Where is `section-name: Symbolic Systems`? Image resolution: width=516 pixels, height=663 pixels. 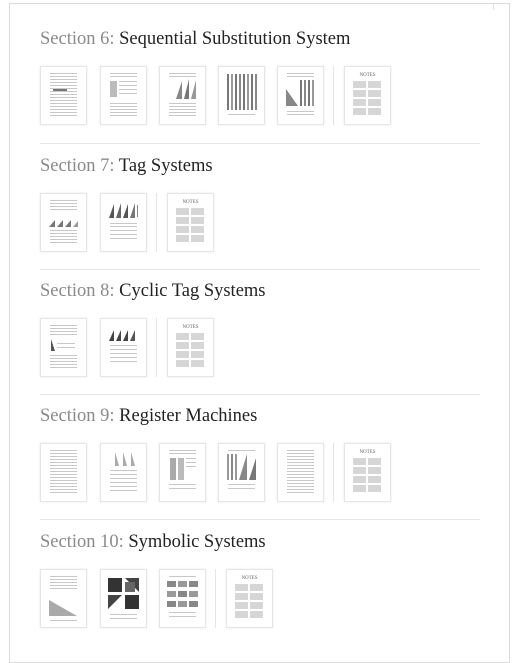
section-name: Symbolic Systems is located at coordinates (197, 542).